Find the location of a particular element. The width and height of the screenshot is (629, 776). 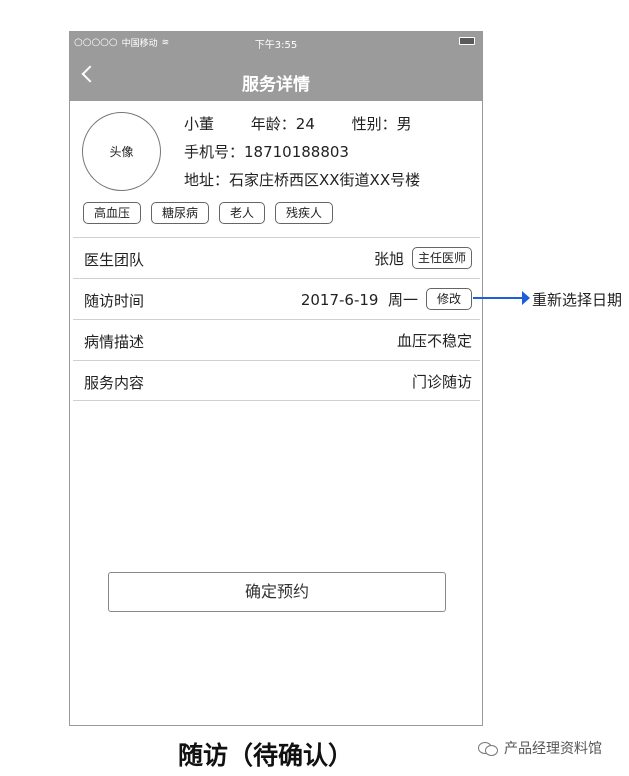

row-label: 随访时间 is located at coordinates (114, 301).